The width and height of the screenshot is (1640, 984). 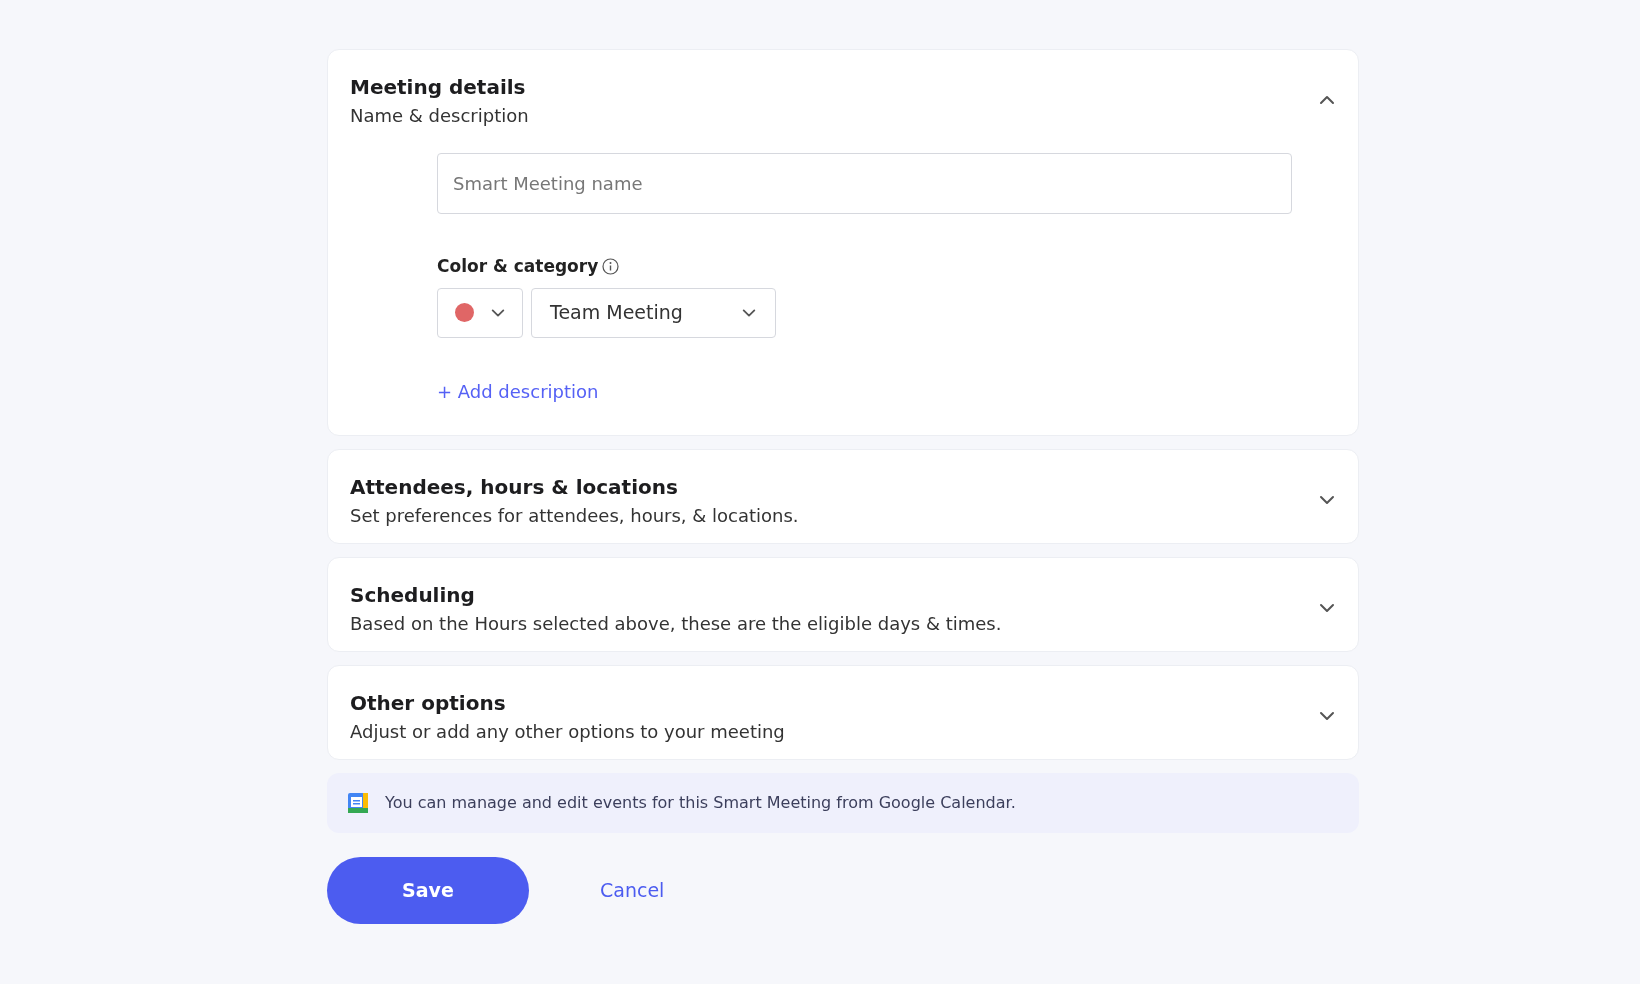 I want to click on section-subtitle: Based on the Hours selected above, these are the eligible days & times., so click(x=676, y=623).